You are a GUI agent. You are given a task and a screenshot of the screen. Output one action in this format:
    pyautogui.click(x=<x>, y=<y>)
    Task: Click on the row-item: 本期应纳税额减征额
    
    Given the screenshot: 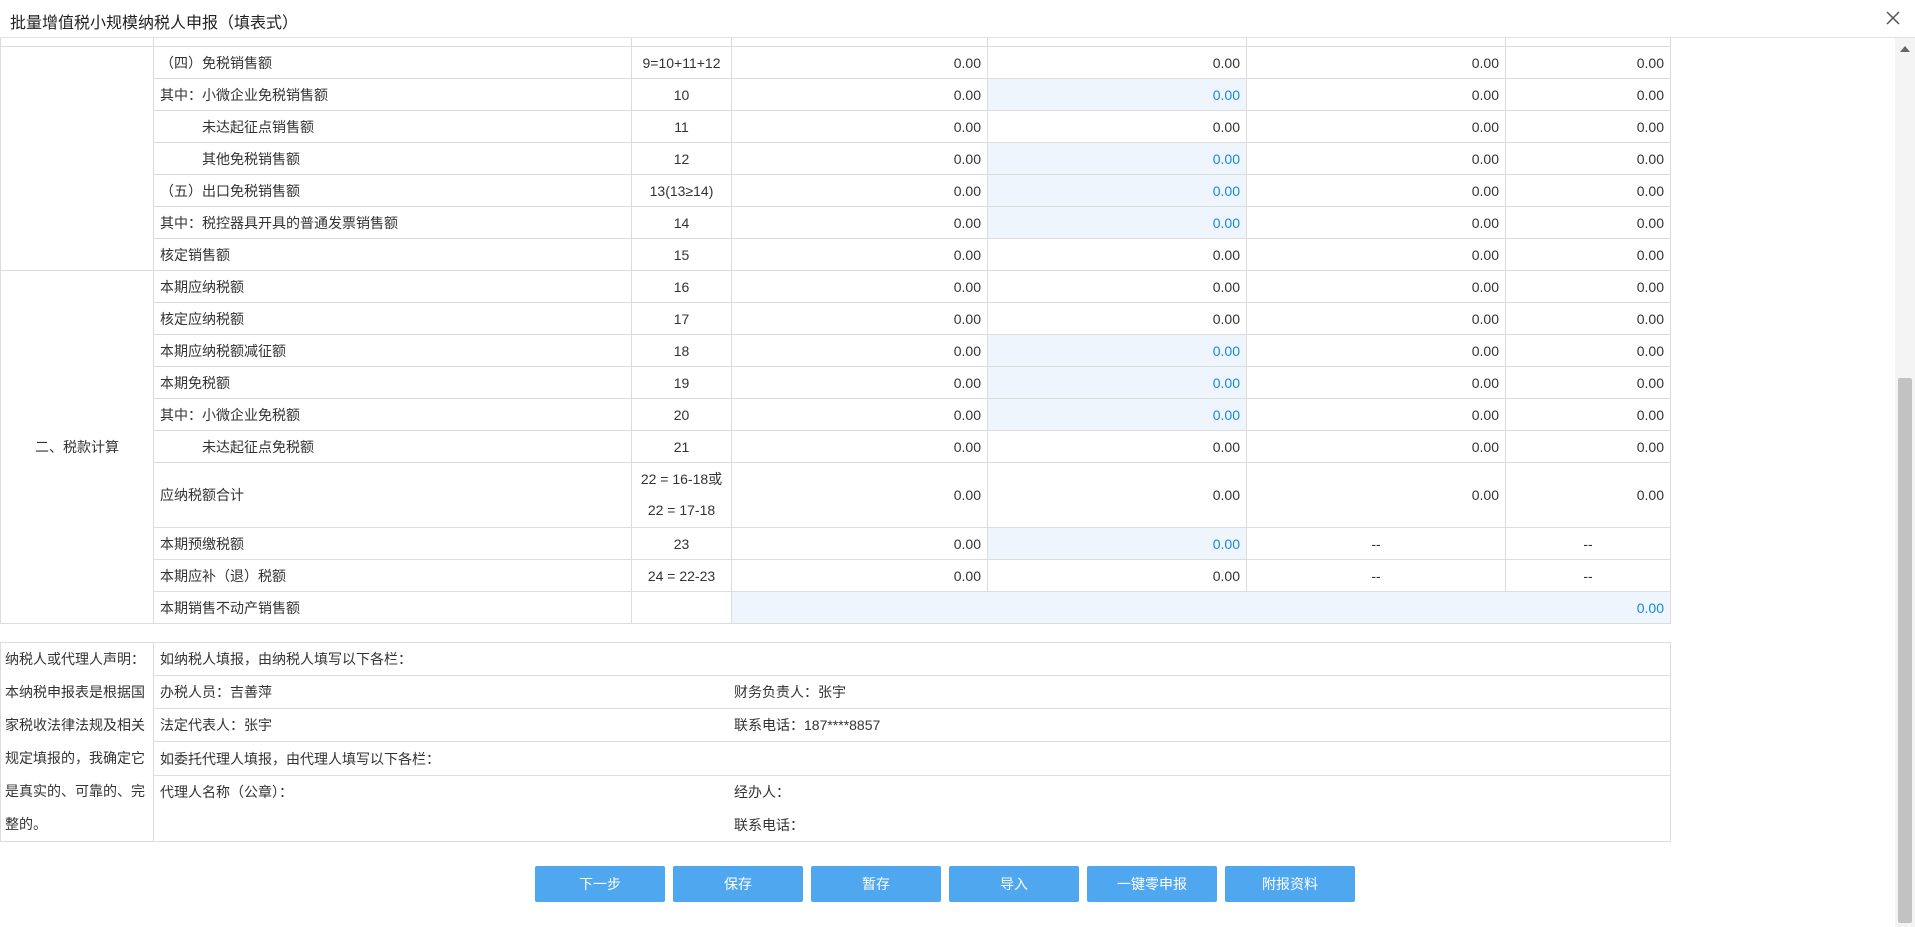 What is the action you would take?
    pyautogui.click(x=392, y=350)
    